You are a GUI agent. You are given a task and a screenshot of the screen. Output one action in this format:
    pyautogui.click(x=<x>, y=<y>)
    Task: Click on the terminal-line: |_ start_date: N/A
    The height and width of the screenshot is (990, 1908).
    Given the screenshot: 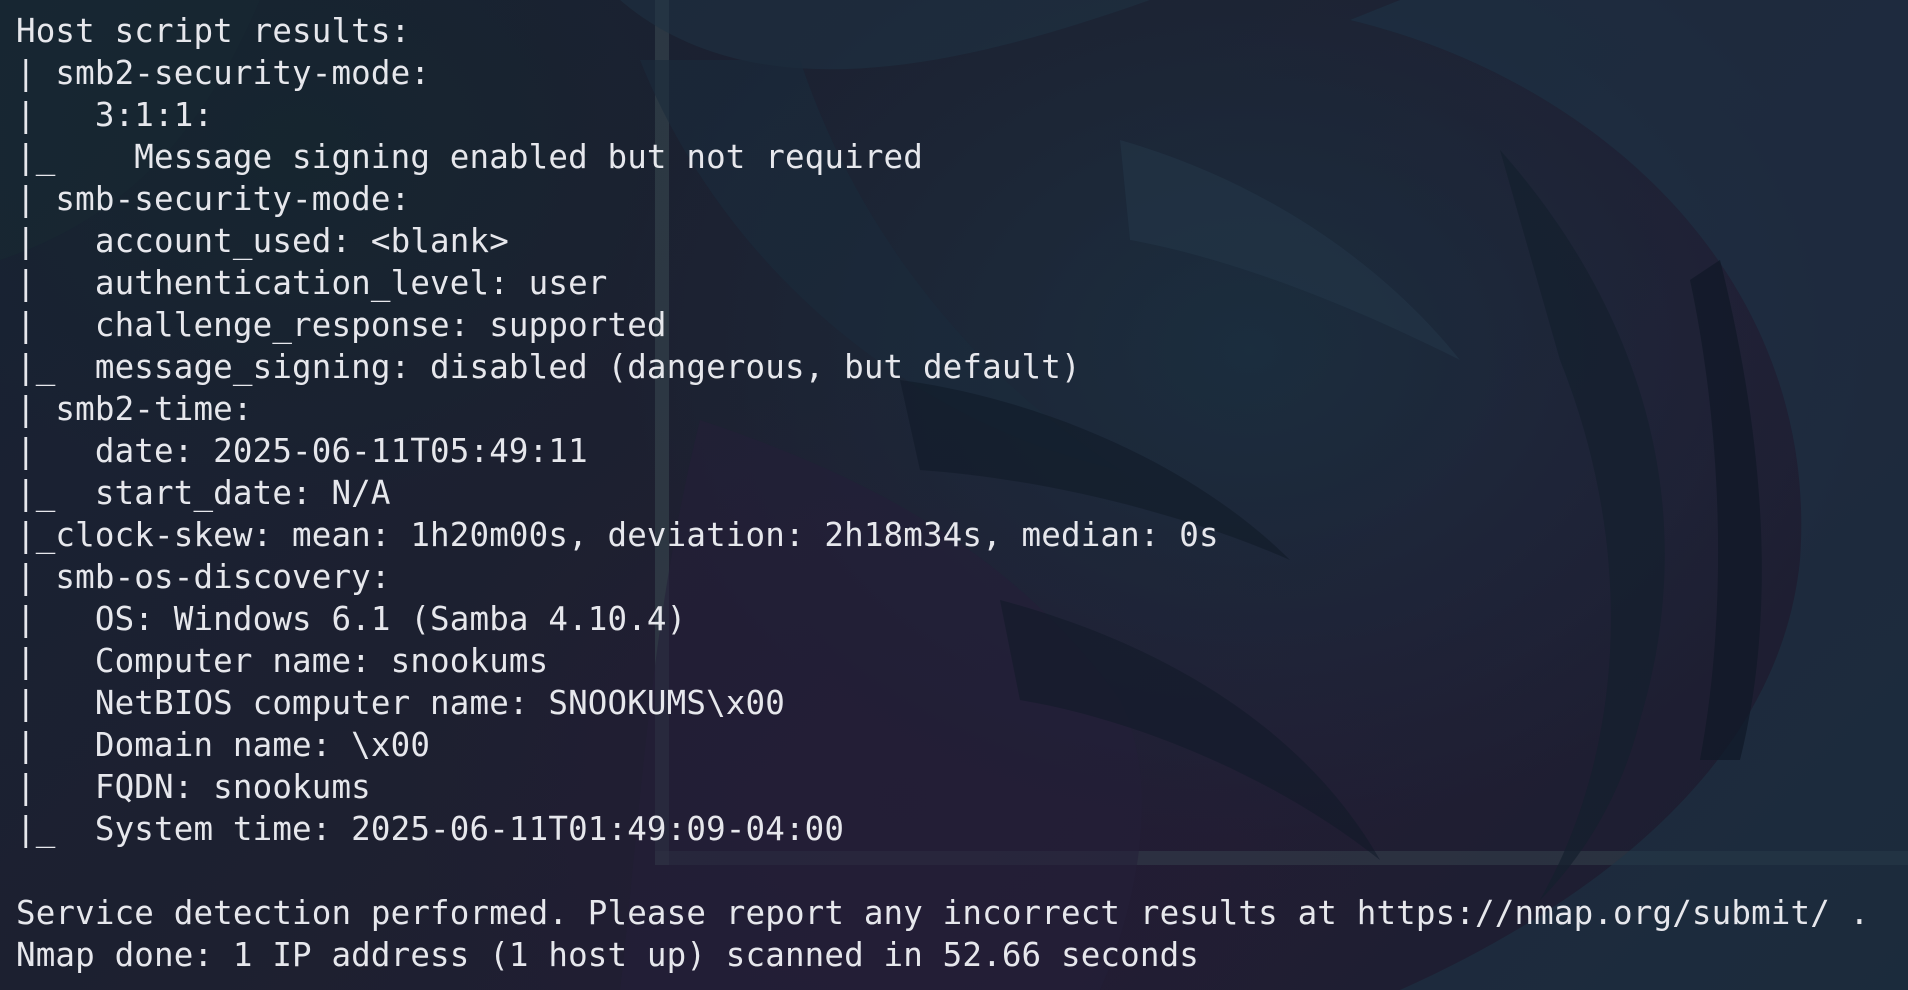 What is the action you would take?
    pyautogui.click(x=203, y=493)
    